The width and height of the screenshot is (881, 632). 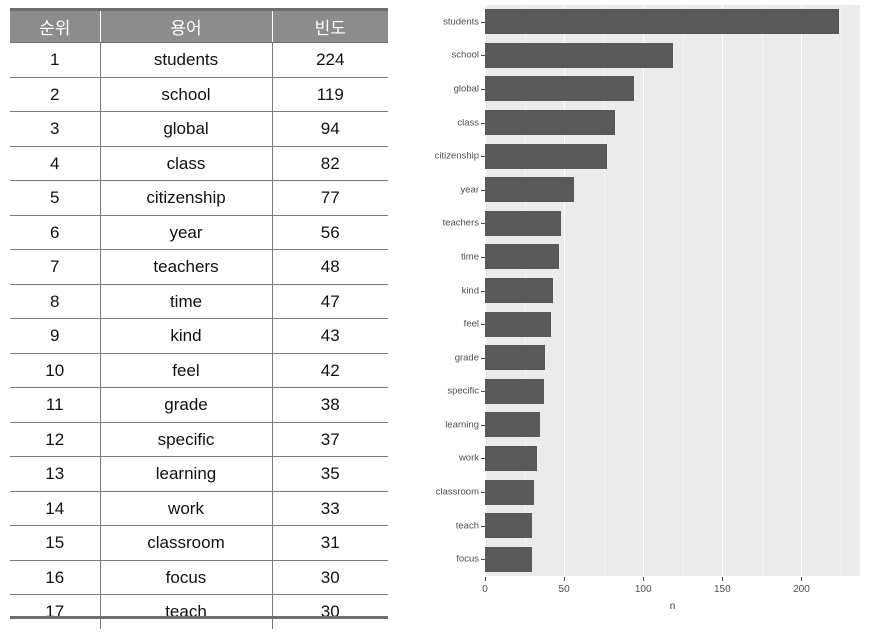 What do you see at coordinates (329, 474) in the screenshot?
I see `frequency-cell: 35` at bounding box center [329, 474].